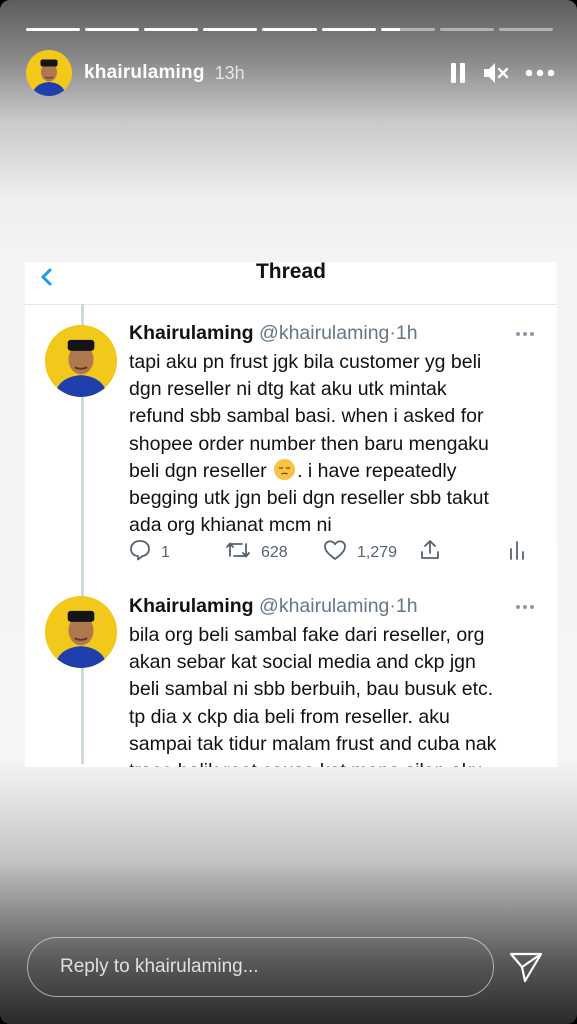 The height and width of the screenshot is (1024, 577). Describe the element at coordinates (302, 662) in the screenshot. I see `tweet-line: akan sebar kat social media and ckp jgn` at that location.